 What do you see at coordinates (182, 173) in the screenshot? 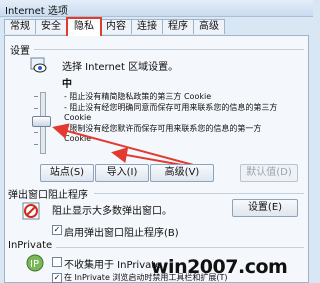
I see `advanced-button: 高级(V)` at bounding box center [182, 173].